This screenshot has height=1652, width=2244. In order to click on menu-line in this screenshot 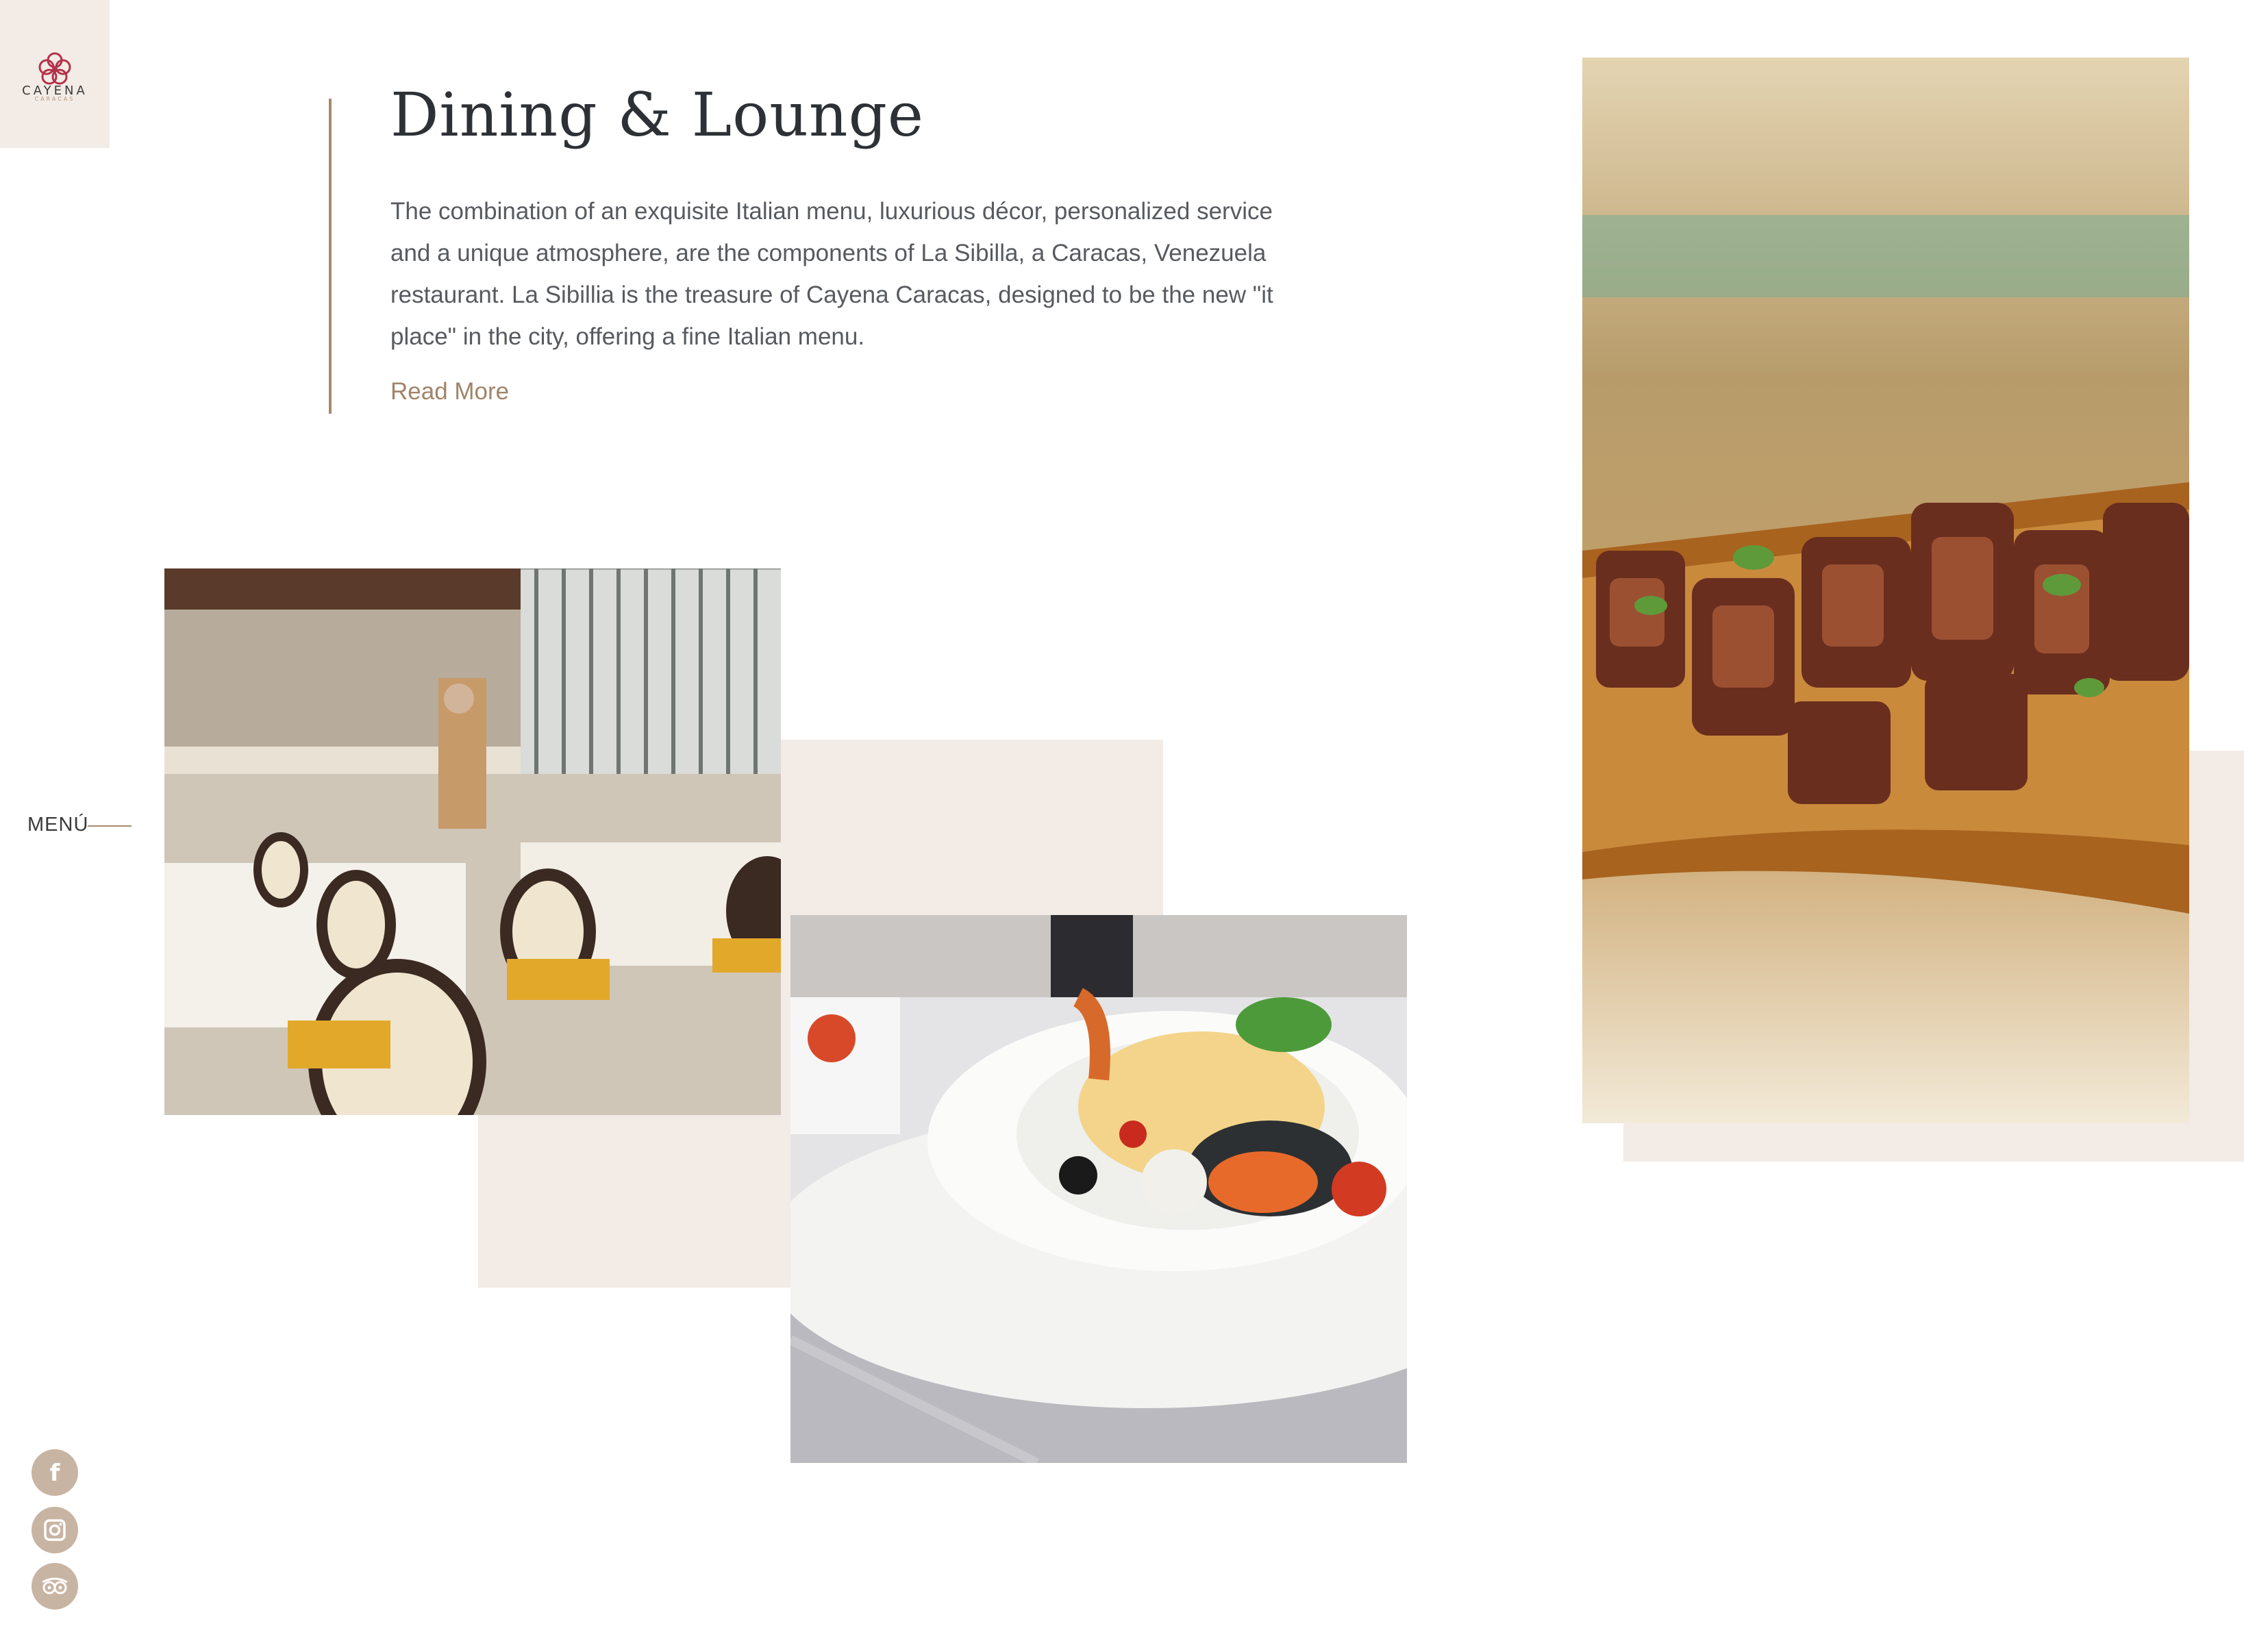, I will do `click(110, 826)`.